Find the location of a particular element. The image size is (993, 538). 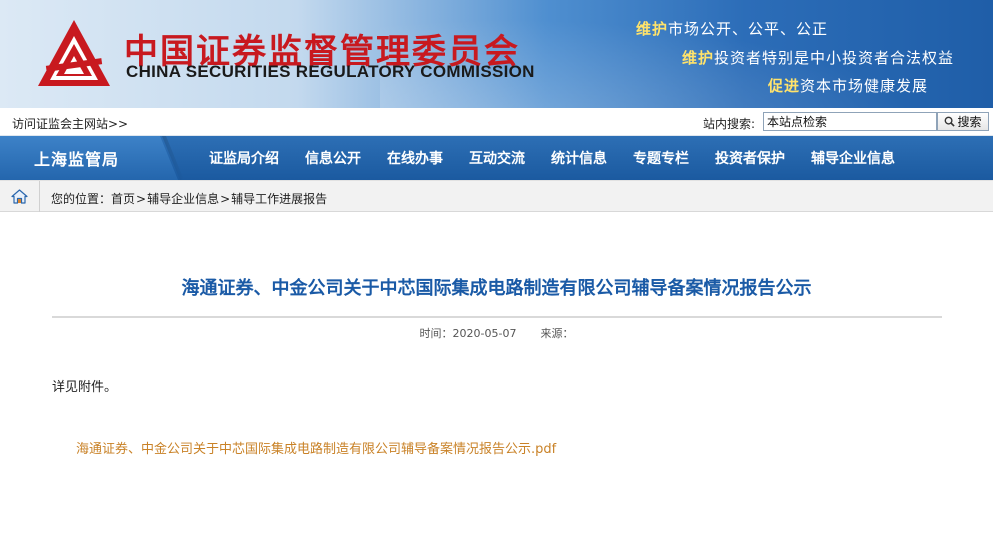

main-site-link: 访问证监会主网站>> is located at coordinates (70, 123).